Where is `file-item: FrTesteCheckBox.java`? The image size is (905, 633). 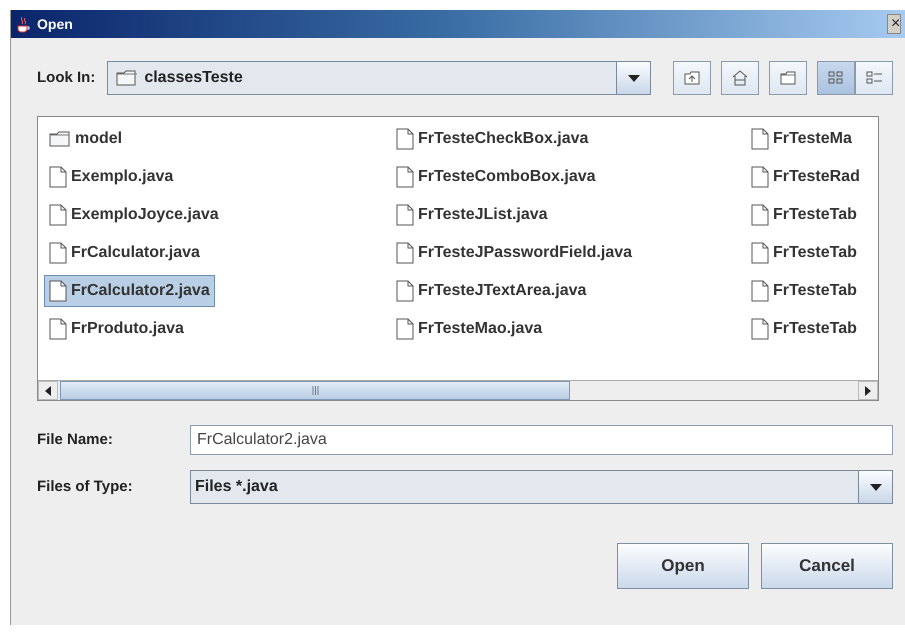
file-item: FrTesteCheckBox.java is located at coordinates (492, 139).